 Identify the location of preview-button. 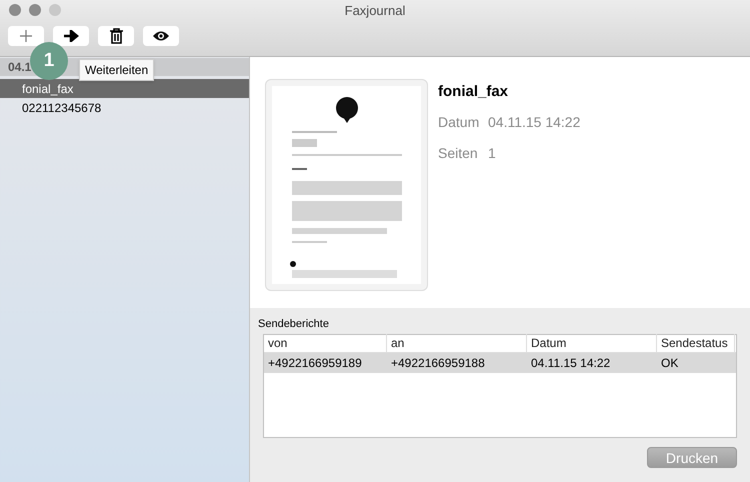
(161, 36).